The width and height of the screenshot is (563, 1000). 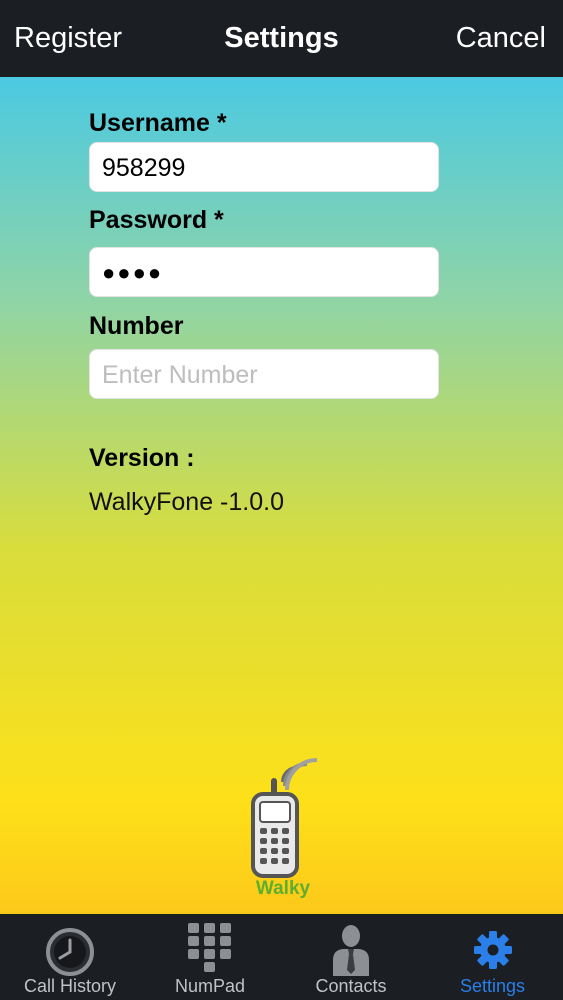 I want to click on tab-settings: Settings, so click(x=492, y=957).